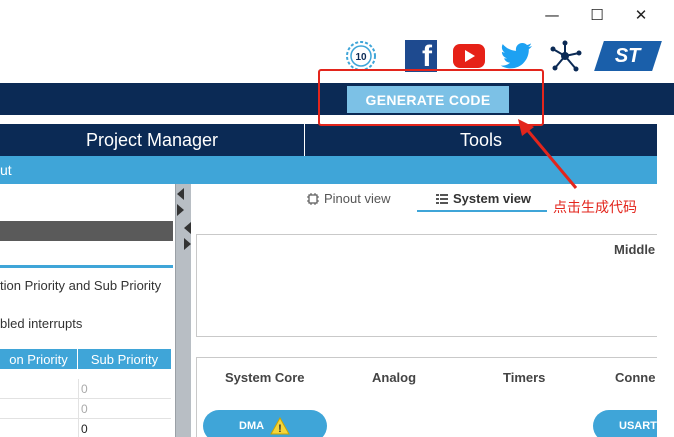  I want to click on collapse-left-arrow-icon, so click(180, 194).